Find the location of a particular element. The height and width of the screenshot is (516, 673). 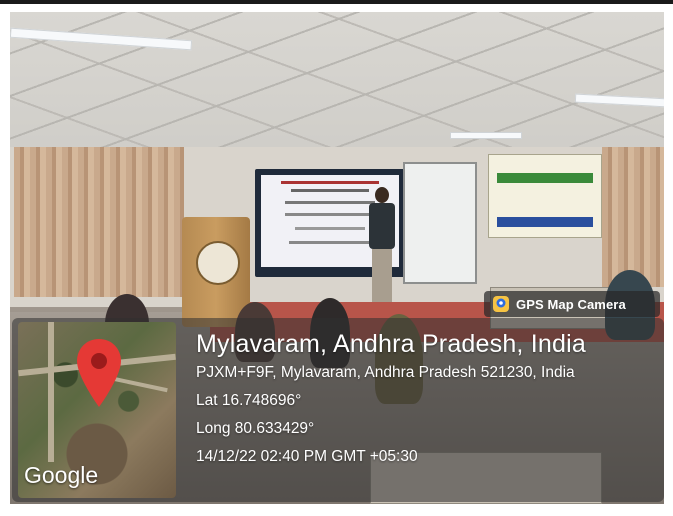

top-border is located at coordinates (336, 2).